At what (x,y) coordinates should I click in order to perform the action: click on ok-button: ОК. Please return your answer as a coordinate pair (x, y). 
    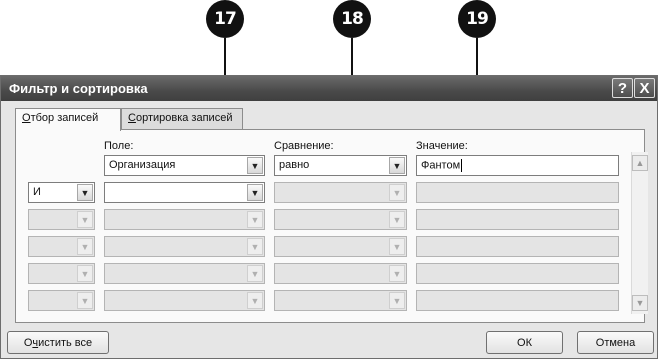
    Looking at the image, I should click on (524, 342).